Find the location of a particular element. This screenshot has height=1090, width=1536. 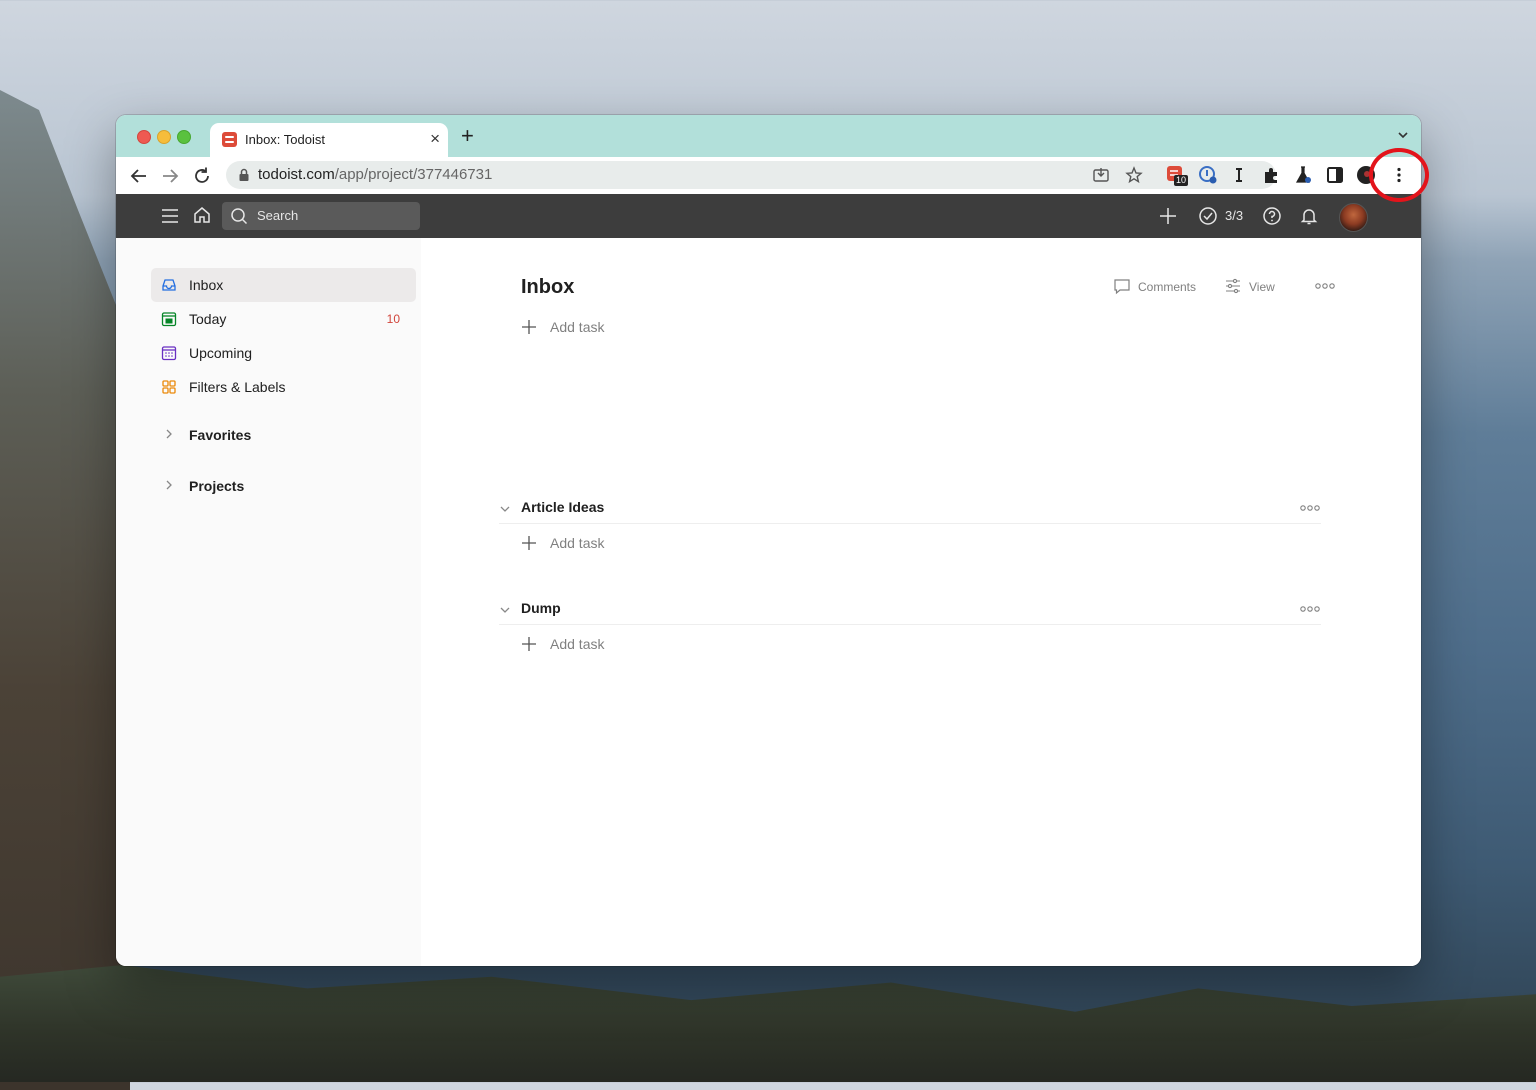

today-count-badge: 10 is located at coordinates (393, 319).